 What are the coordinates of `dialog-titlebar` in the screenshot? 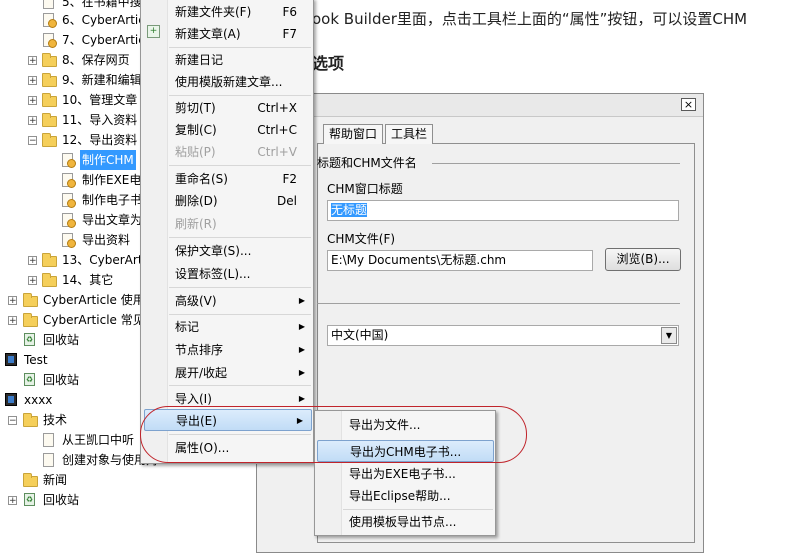 It's located at (480, 105).